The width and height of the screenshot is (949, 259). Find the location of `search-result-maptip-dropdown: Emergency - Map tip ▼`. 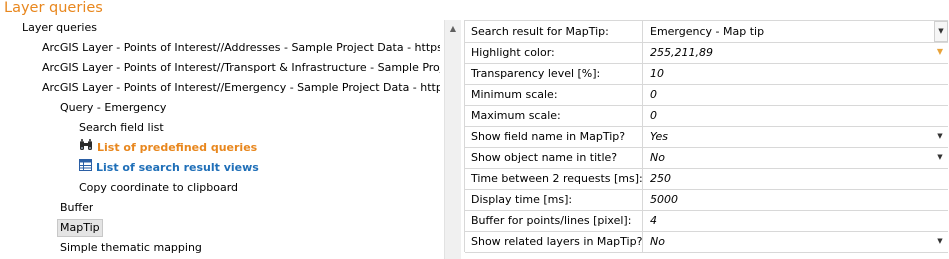

search-result-maptip-dropdown: Emergency - Map tip ▼ is located at coordinates (796, 31).